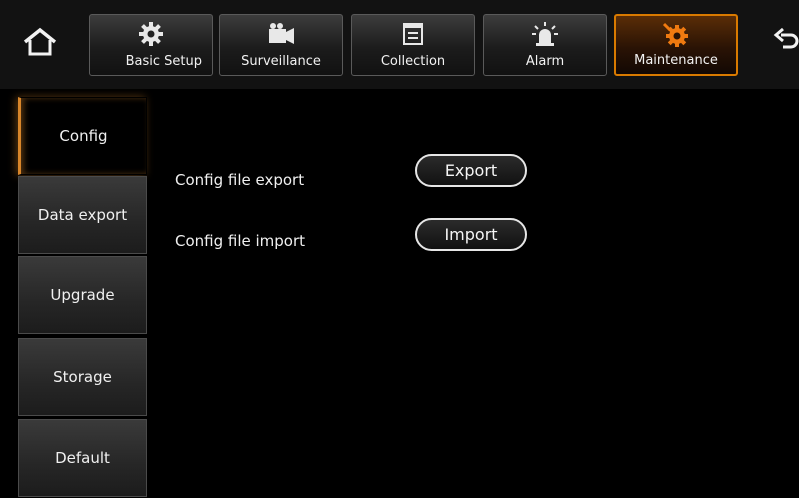 This screenshot has width=799, height=498. I want to click on sidebar-item-default: Default, so click(82, 458).